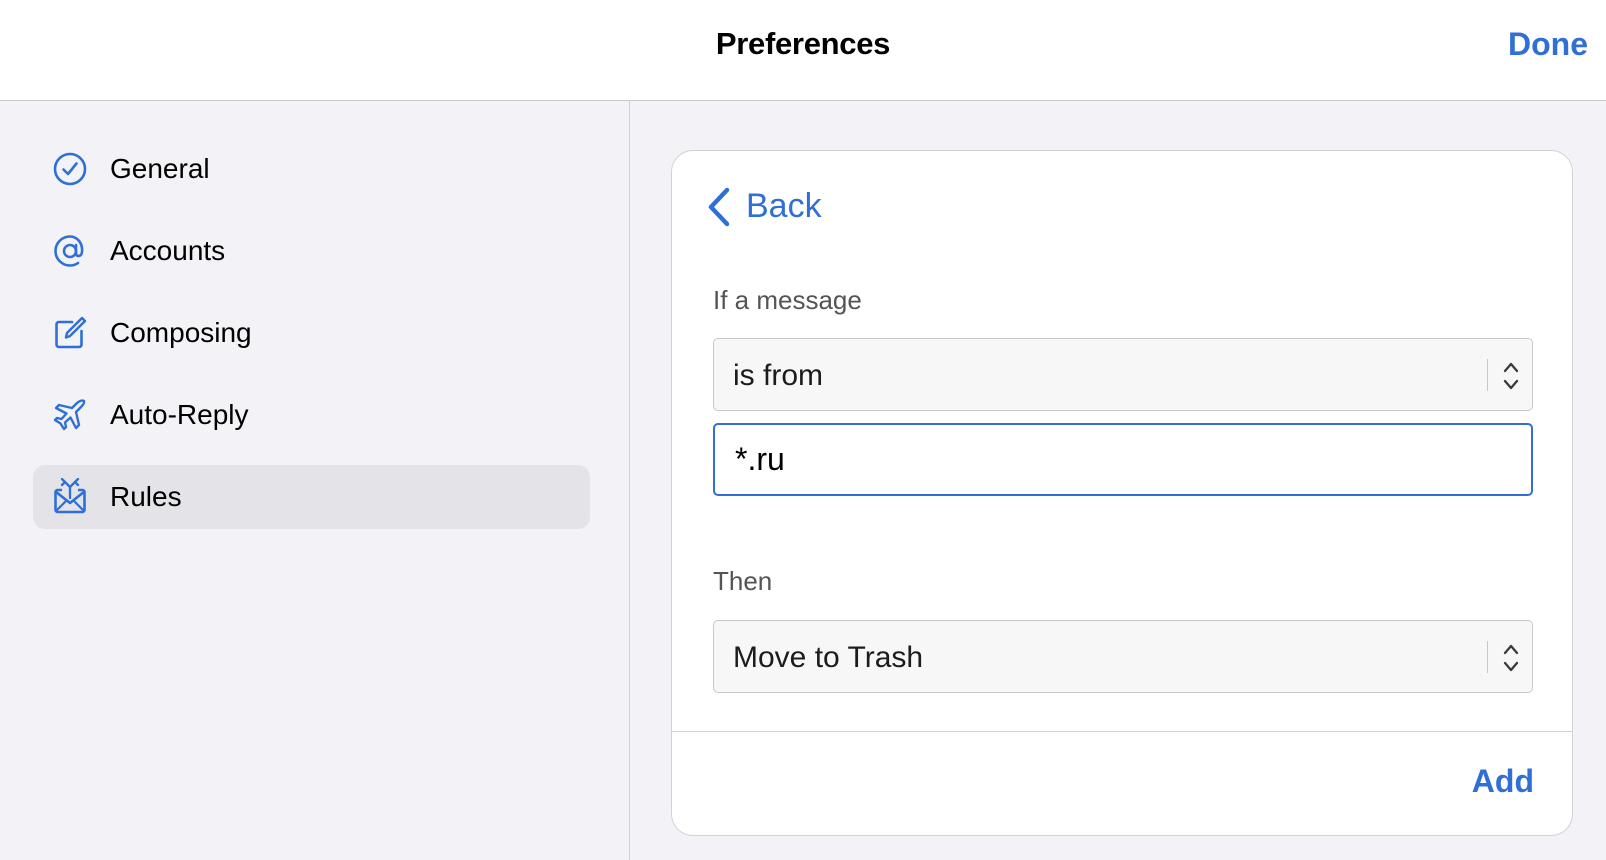  Describe the element at coordinates (179, 414) in the screenshot. I see `sidebar-item-label: Auto-Reply` at that location.